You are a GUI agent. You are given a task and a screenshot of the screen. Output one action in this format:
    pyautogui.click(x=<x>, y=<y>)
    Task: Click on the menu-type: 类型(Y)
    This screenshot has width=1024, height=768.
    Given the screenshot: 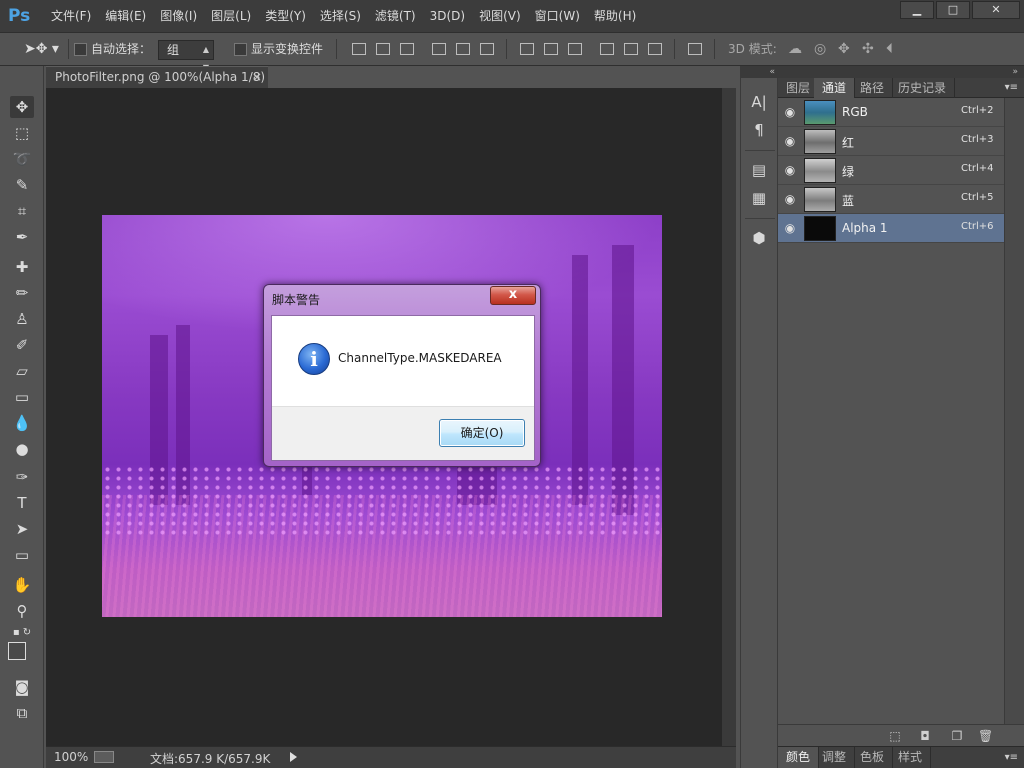 What is the action you would take?
    pyautogui.click(x=285, y=16)
    